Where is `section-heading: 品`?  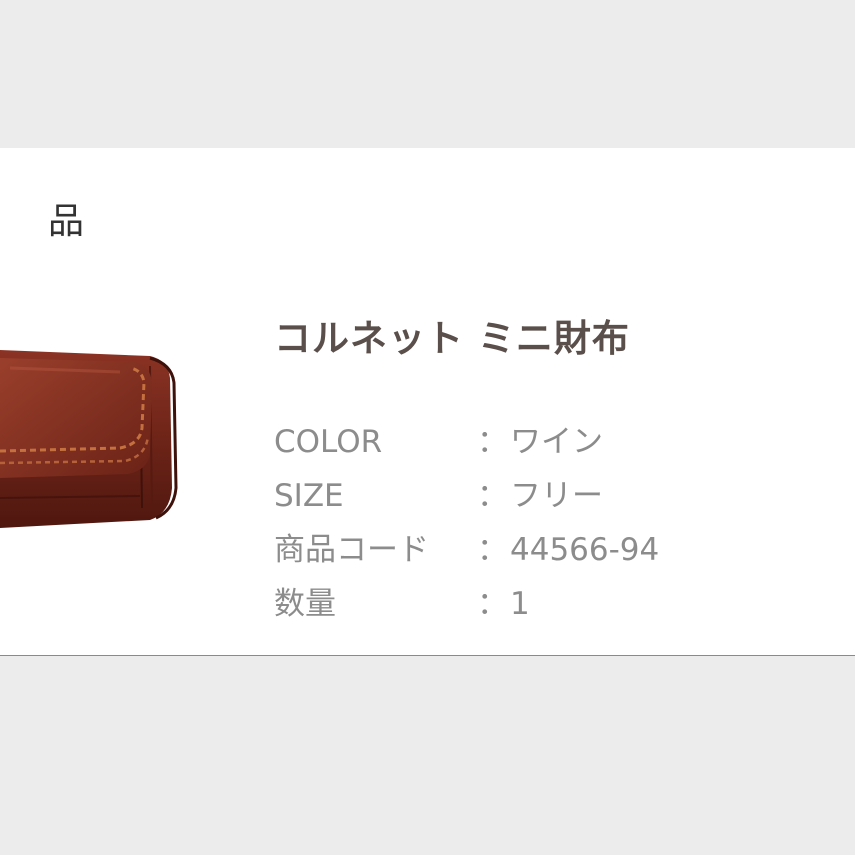 section-heading: 品 is located at coordinates (66, 221).